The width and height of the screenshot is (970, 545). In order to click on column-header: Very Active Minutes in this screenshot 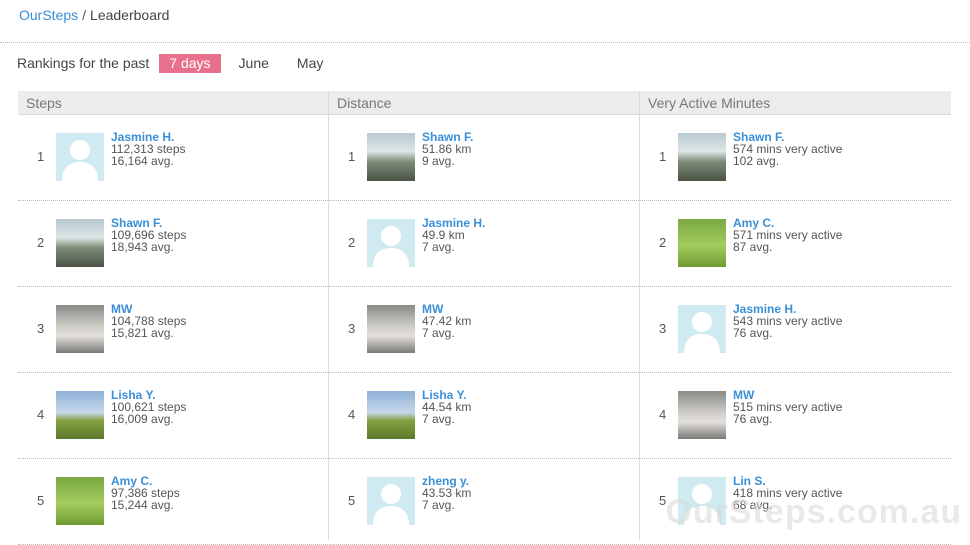, I will do `click(795, 103)`.